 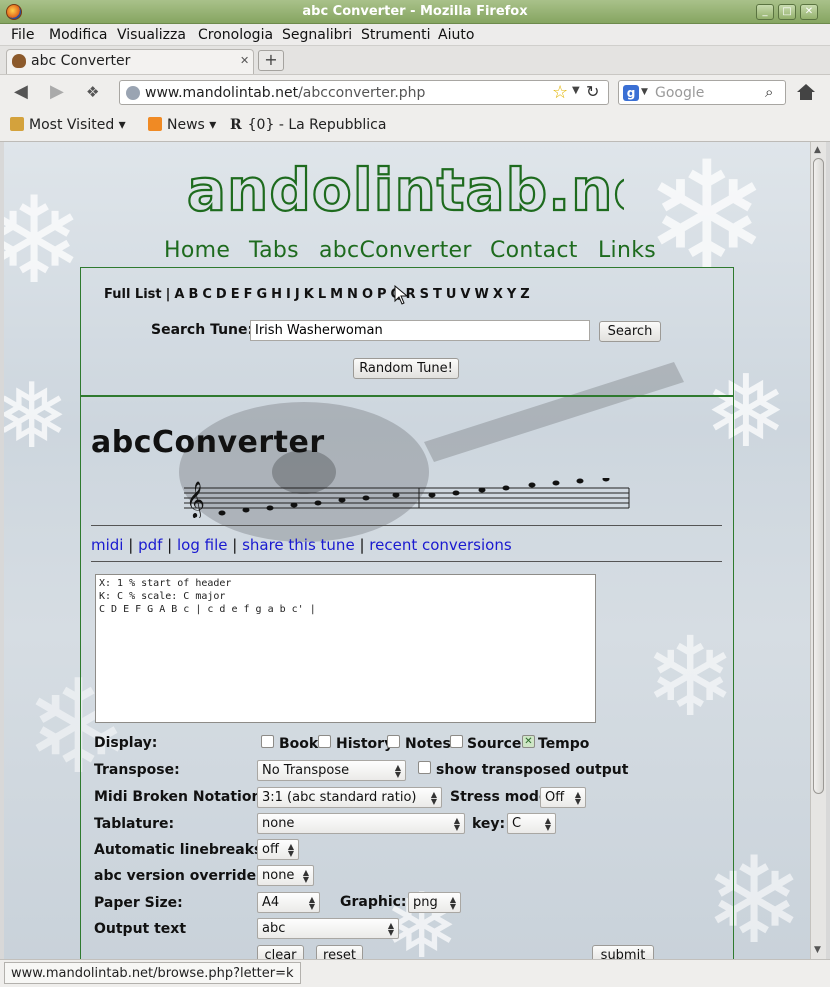 What do you see at coordinates (107, 545) in the screenshot?
I see `midi-link: midi` at bounding box center [107, 545].